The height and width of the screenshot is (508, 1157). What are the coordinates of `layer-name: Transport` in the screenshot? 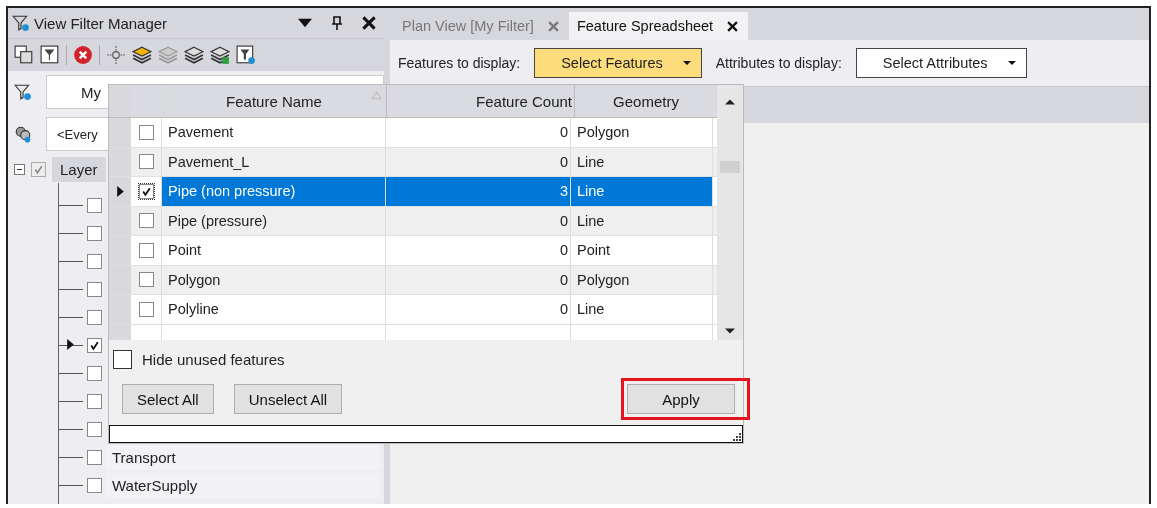 It's located at (243, 457).